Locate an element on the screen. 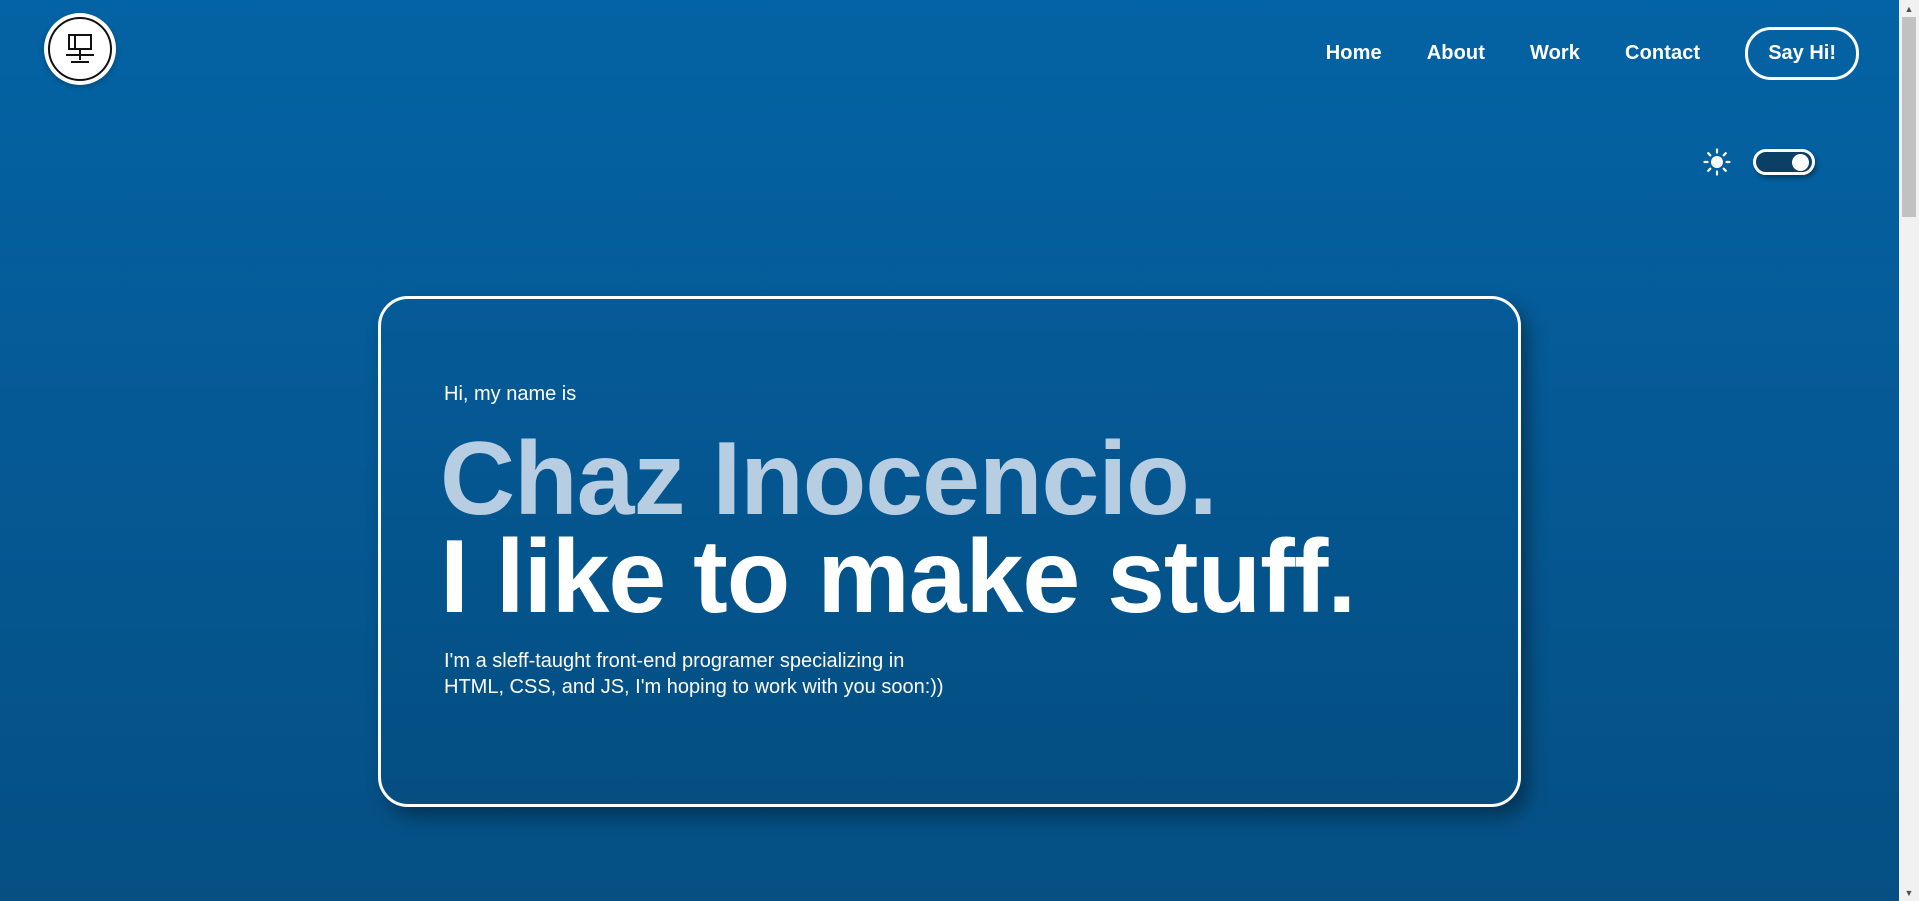  hero-name: Chaz Inocencio. is located at coordinates (829, 479).